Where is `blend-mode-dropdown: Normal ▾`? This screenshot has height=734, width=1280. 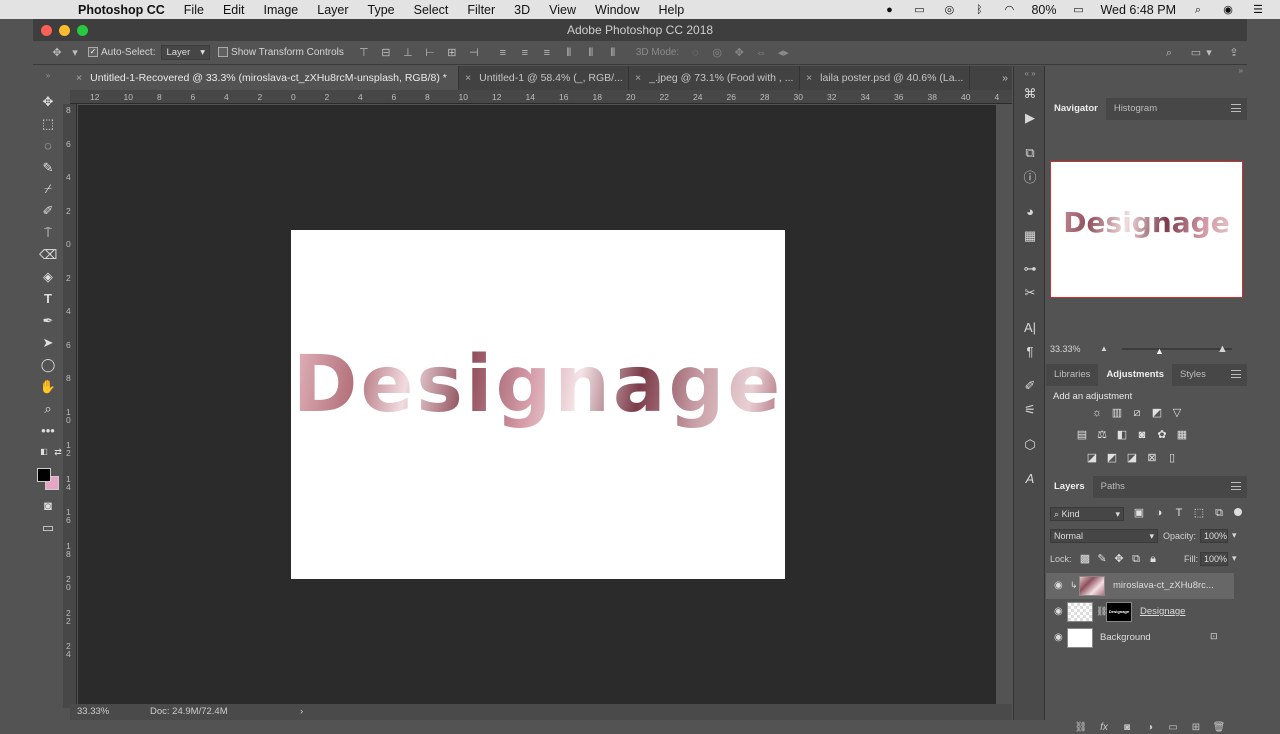
blend-mode-dropdown: Normal ▾ is located at coordinates (1104, 536).